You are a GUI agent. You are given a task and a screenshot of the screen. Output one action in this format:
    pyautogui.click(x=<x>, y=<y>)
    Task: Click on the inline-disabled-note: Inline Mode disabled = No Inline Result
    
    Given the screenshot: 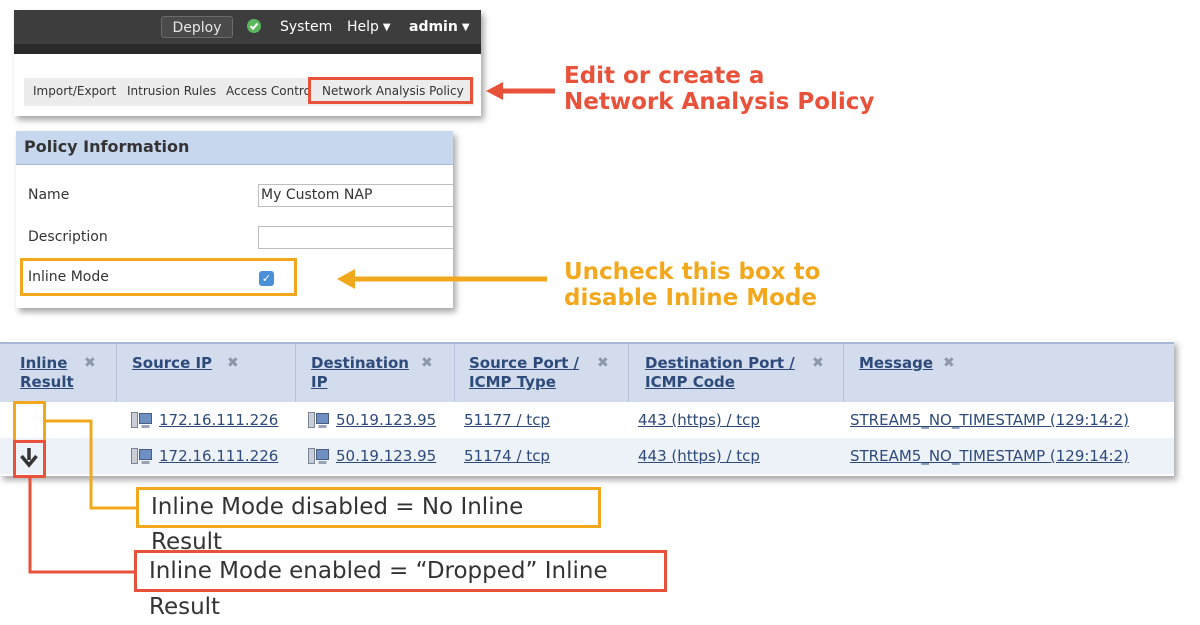 What is the action you would take?
    pyautogui.click(x=368, y=521)
    